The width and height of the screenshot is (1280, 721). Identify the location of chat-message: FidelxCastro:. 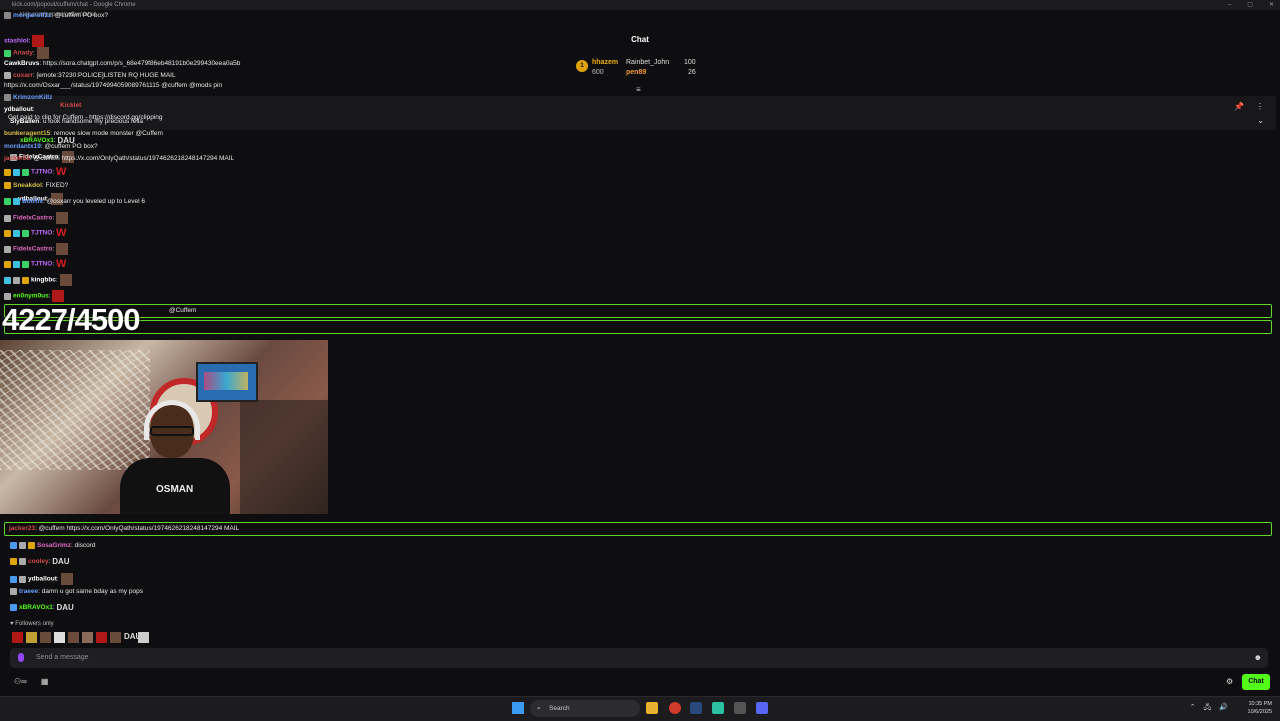
(36, 218).